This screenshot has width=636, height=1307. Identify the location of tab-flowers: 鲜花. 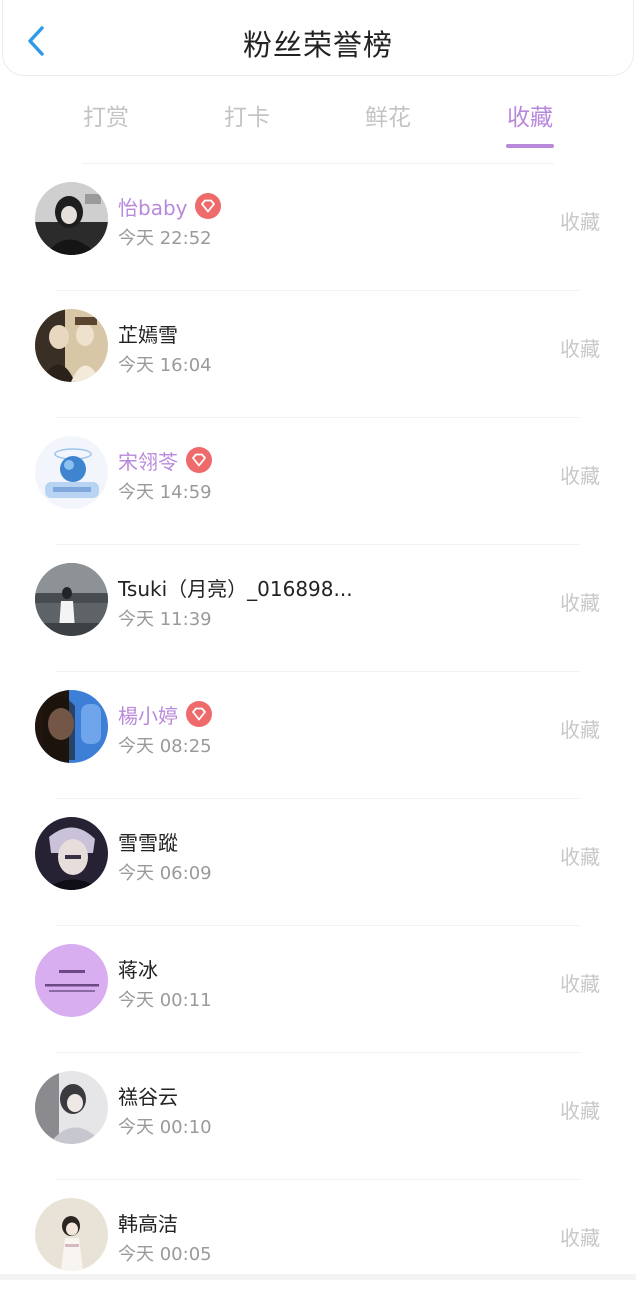
(388, 115).